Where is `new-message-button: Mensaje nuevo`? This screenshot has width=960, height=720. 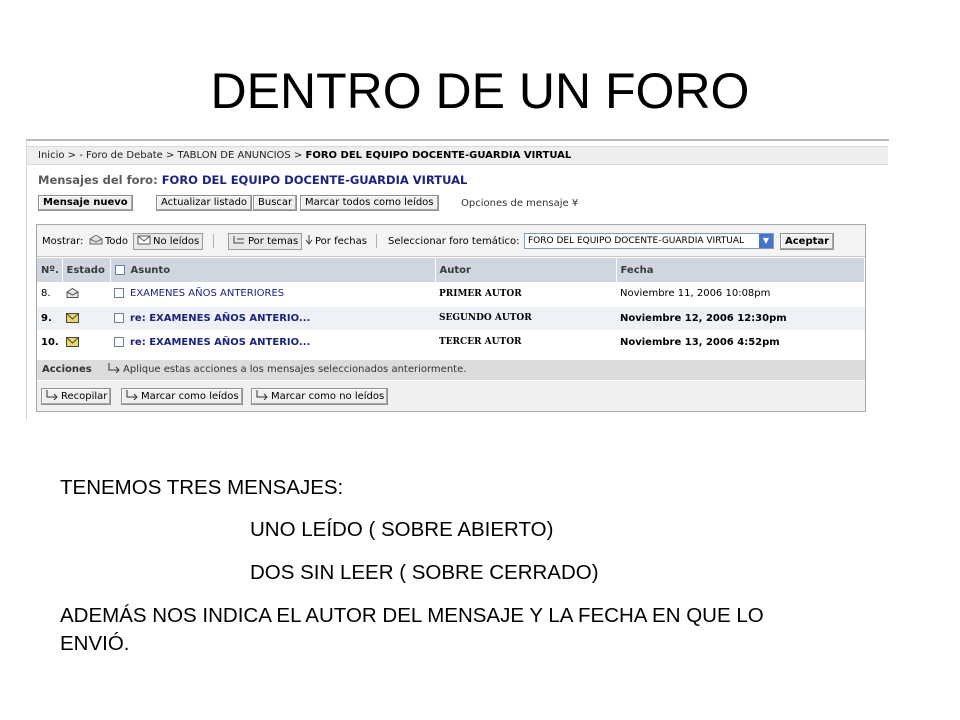
new-message-button: Mensaje nuevo is located at coordinates (85, 203).